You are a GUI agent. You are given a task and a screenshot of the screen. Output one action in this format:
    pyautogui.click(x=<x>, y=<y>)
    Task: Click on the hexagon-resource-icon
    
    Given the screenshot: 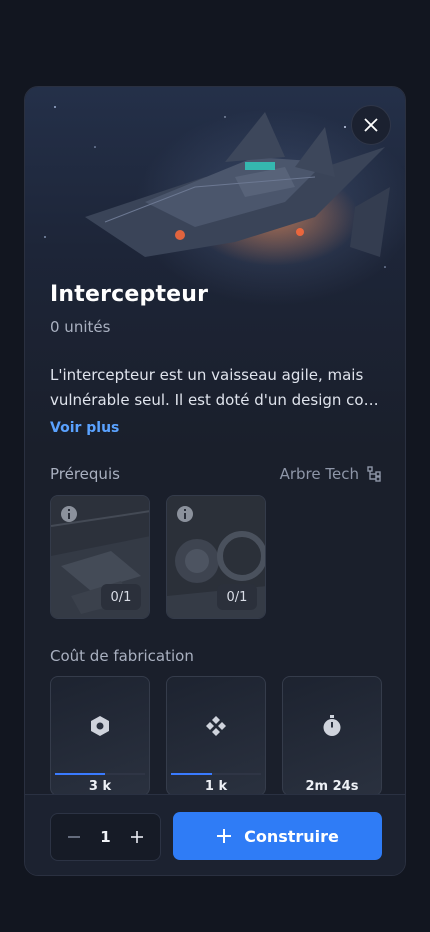 What is the action you would take?
    pyautogui.click(x=100, y=726)
    